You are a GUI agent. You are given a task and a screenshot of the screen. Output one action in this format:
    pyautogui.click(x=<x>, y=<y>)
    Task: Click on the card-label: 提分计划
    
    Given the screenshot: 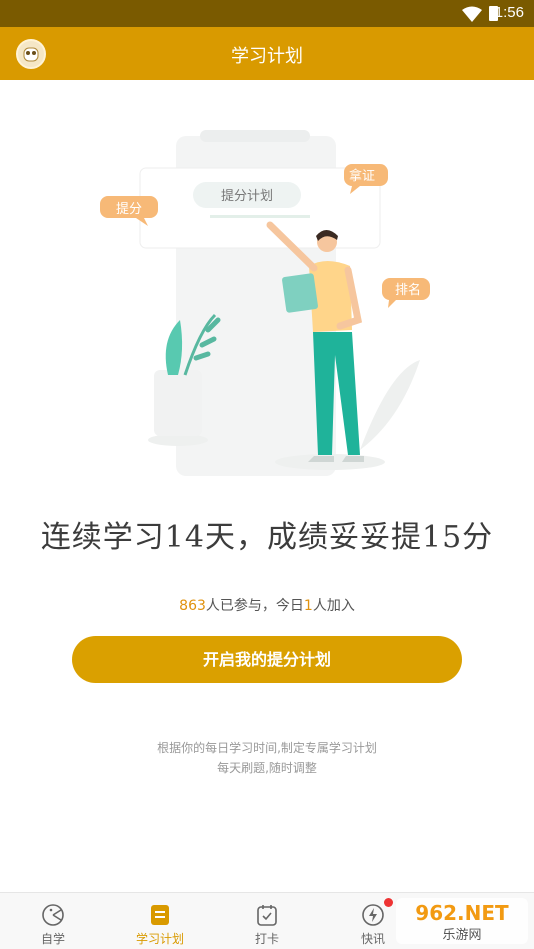 What is the action you would take?
    pyautogui.click(x=247, y=196)
    